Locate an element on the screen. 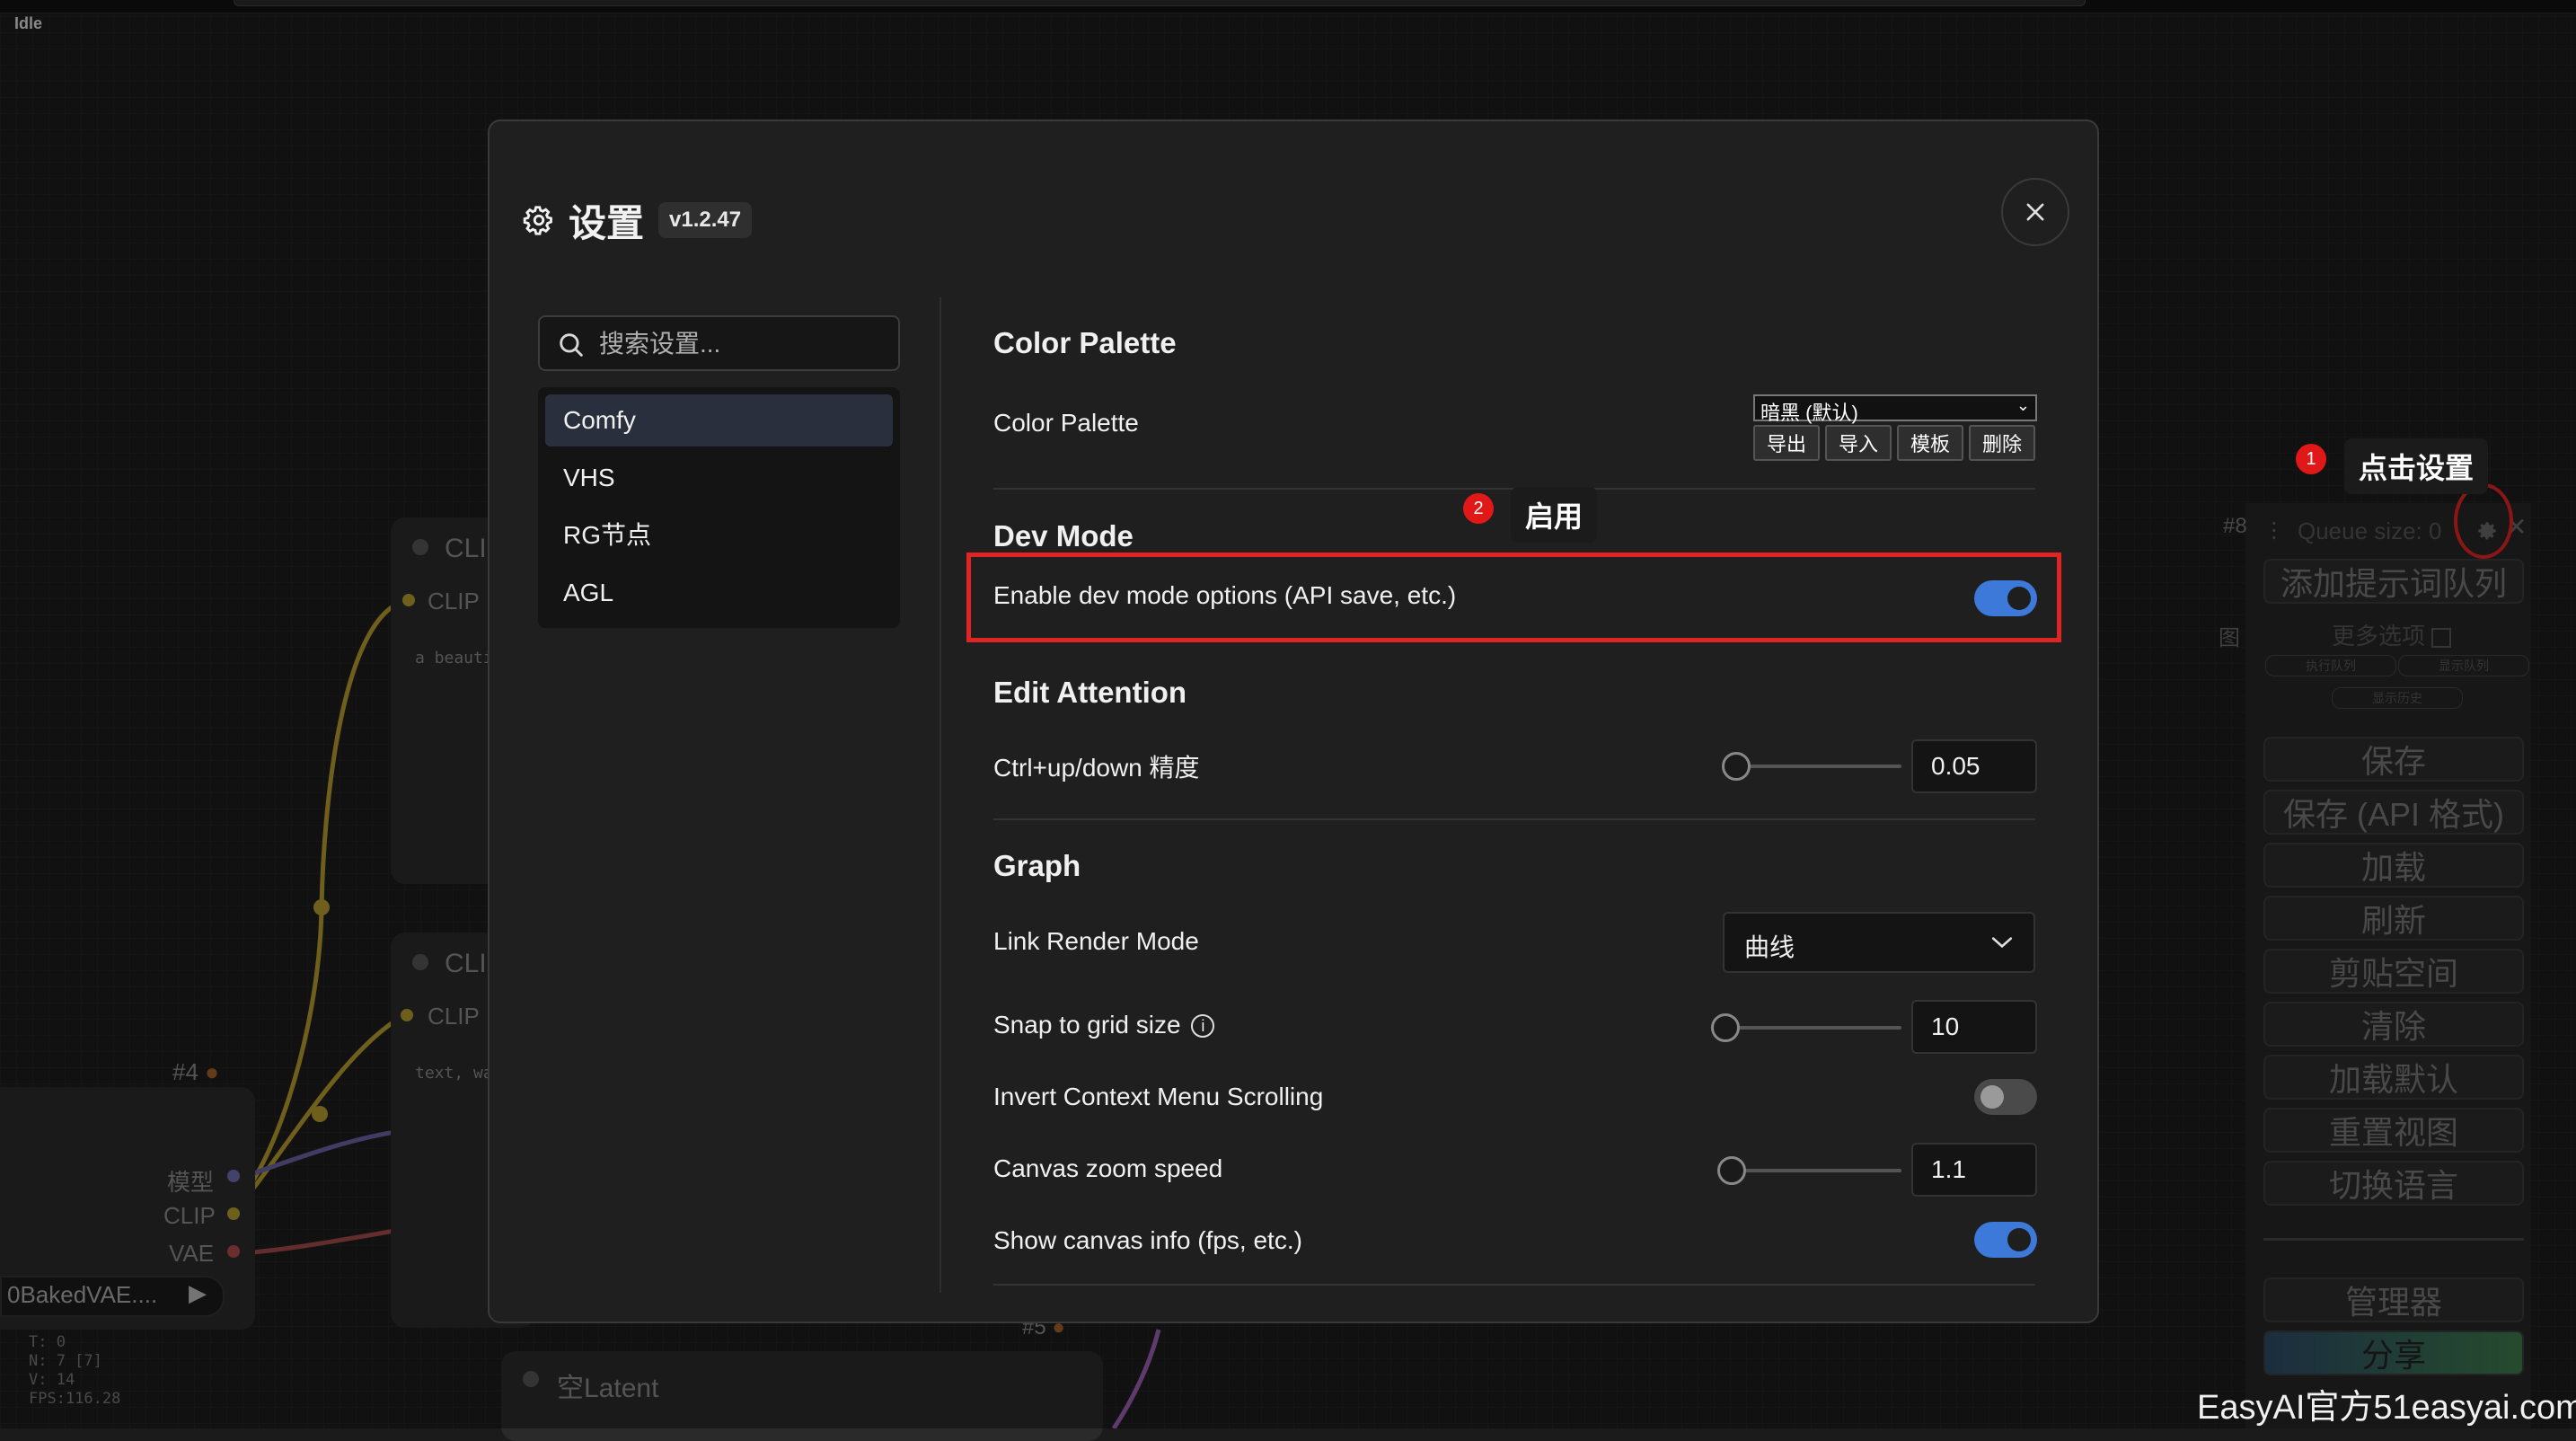 Image resolution: width=2576 pixels, height=1441 pixels. snap-grid-input: 10 is located at coordinates (1974, 1027).